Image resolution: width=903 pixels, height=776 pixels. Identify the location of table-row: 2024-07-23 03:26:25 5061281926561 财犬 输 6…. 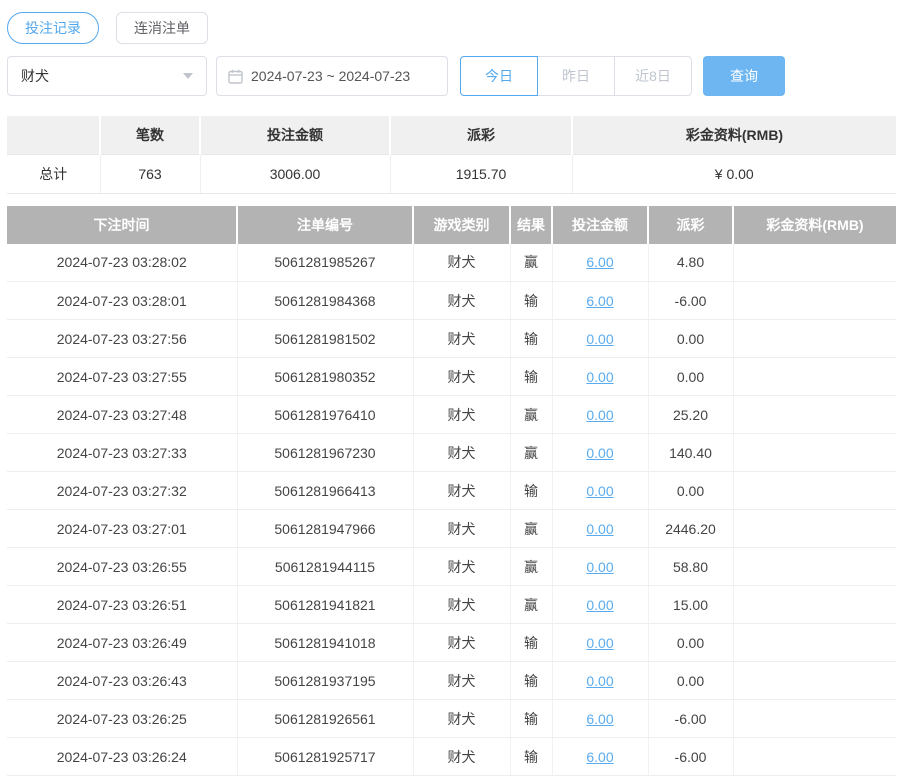
(451, 719).